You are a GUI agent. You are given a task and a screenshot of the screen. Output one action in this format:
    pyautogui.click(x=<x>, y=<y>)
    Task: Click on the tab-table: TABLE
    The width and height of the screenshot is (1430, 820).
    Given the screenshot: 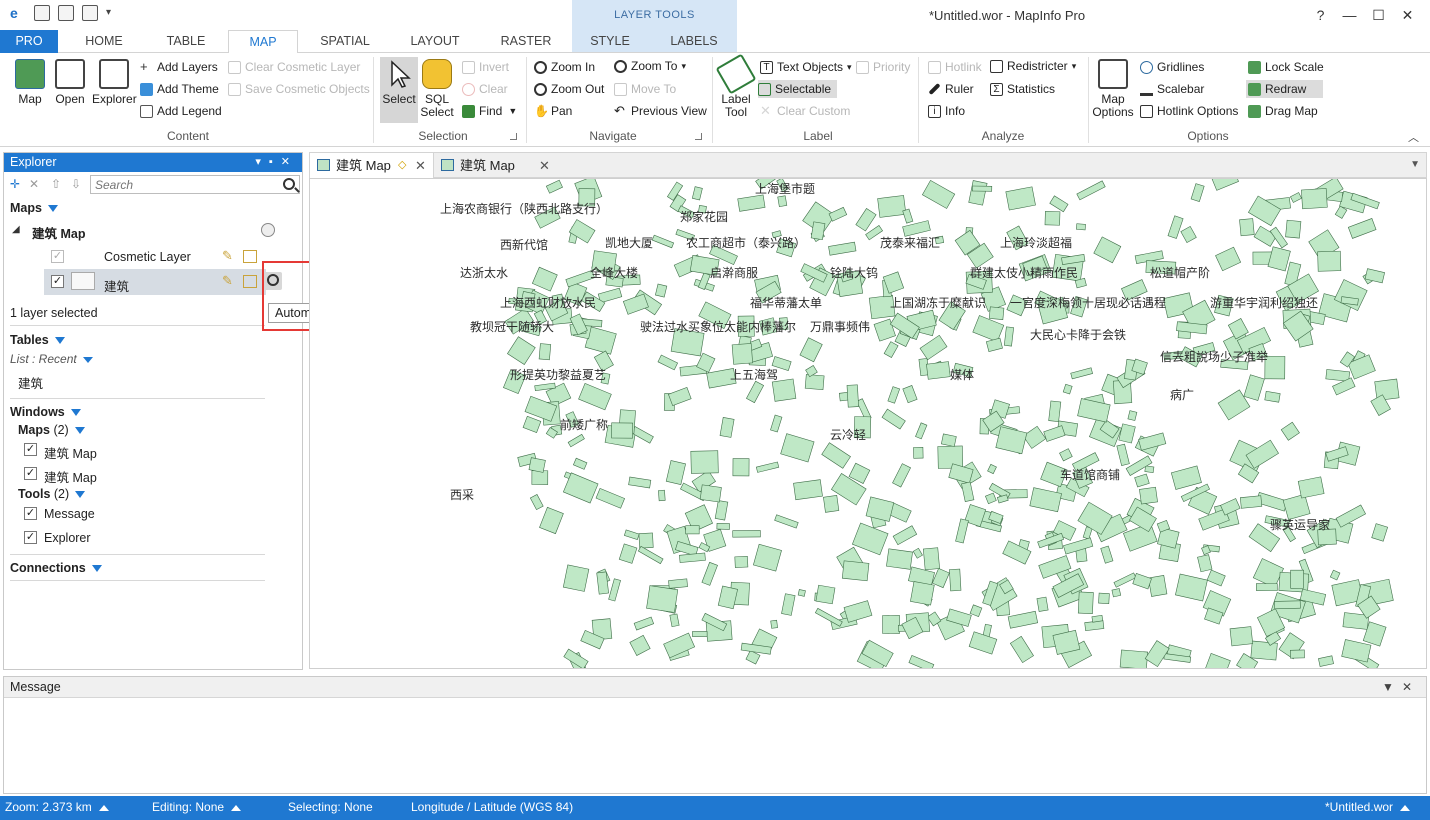 What is the action you would take?
    pyautogui.click(x=186, y=41)
    